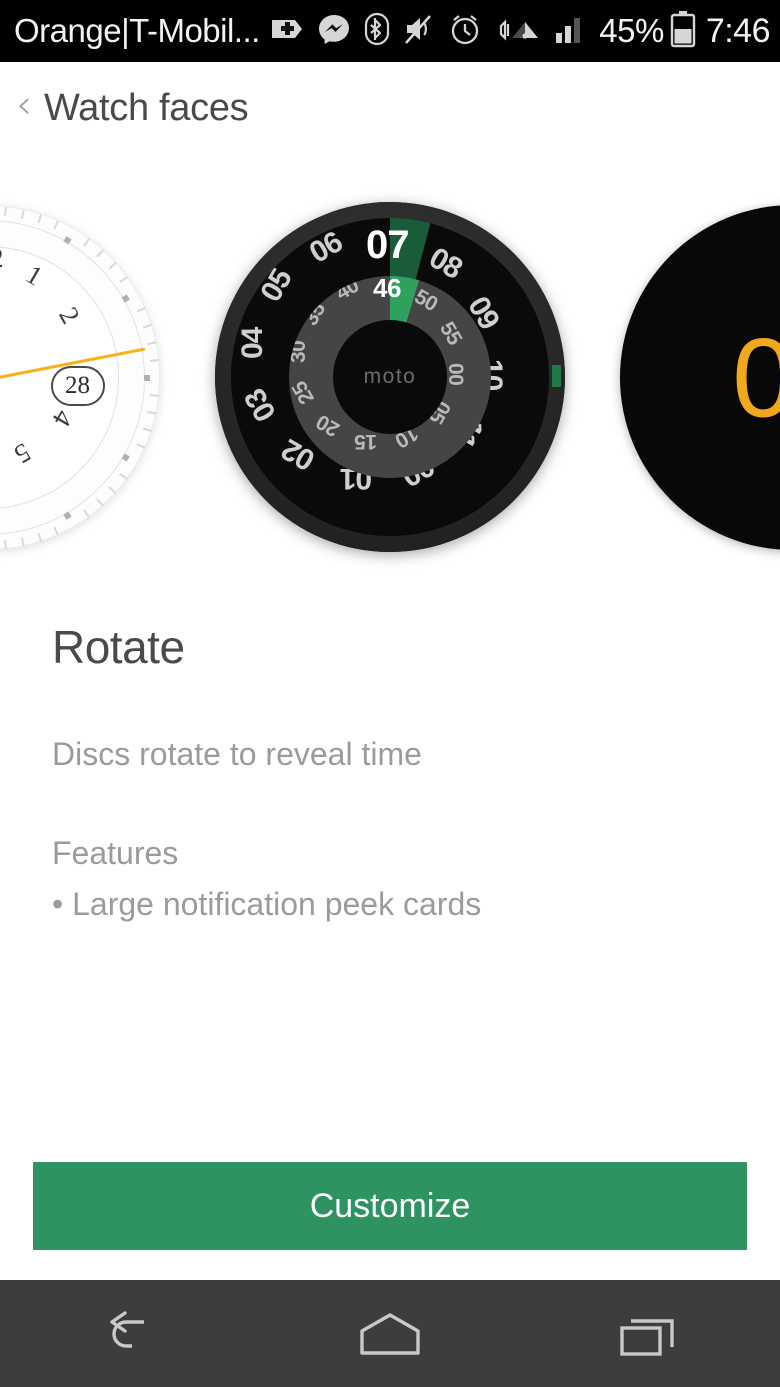  I want to click on home-button, so click(390, 1333).